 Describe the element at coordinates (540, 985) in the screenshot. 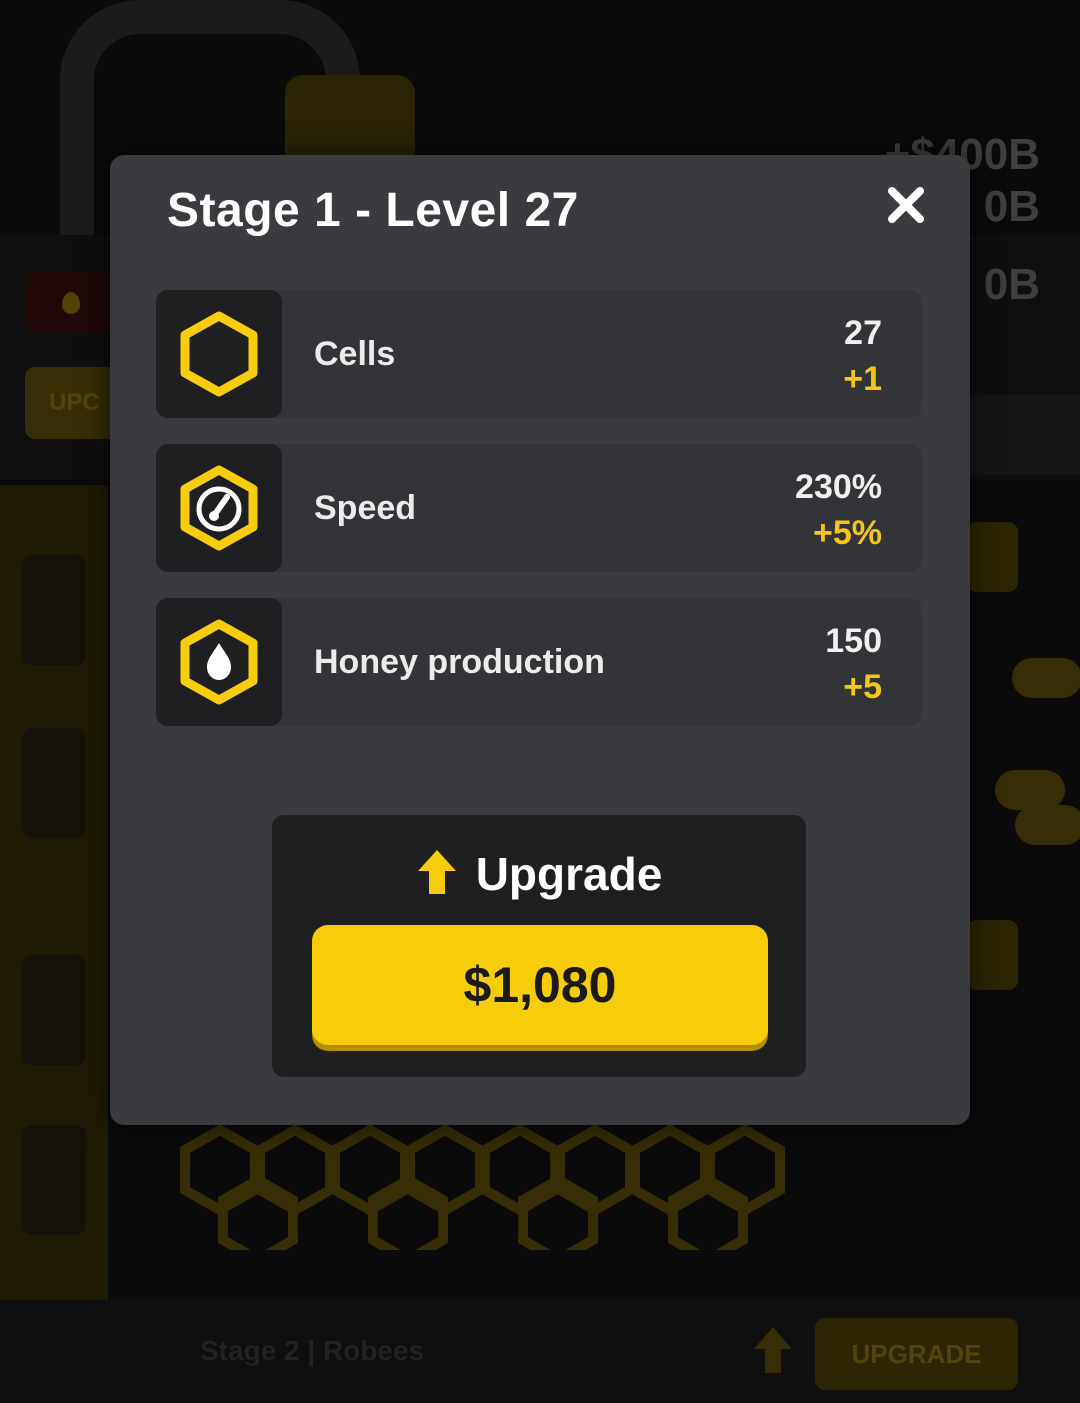

I see `upgrade-price-button: $1,080` at that location.